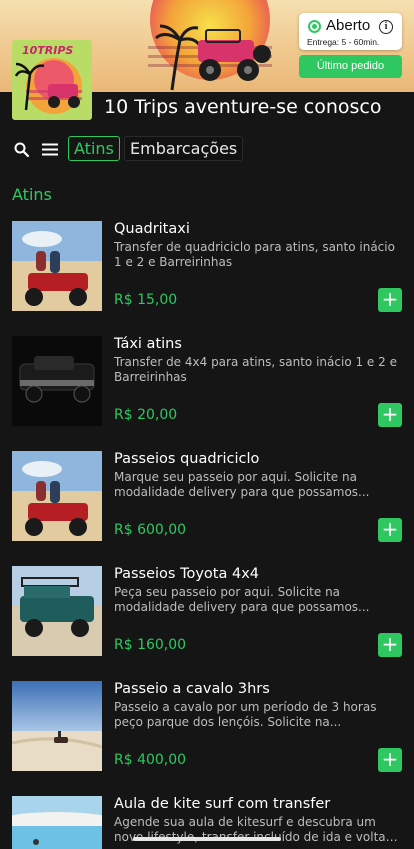 The image size is (414, 849). What do you see at coordinates (32, 194) in the screenshot?
I see `section-title: Atins` at bounding box center [32, 194].